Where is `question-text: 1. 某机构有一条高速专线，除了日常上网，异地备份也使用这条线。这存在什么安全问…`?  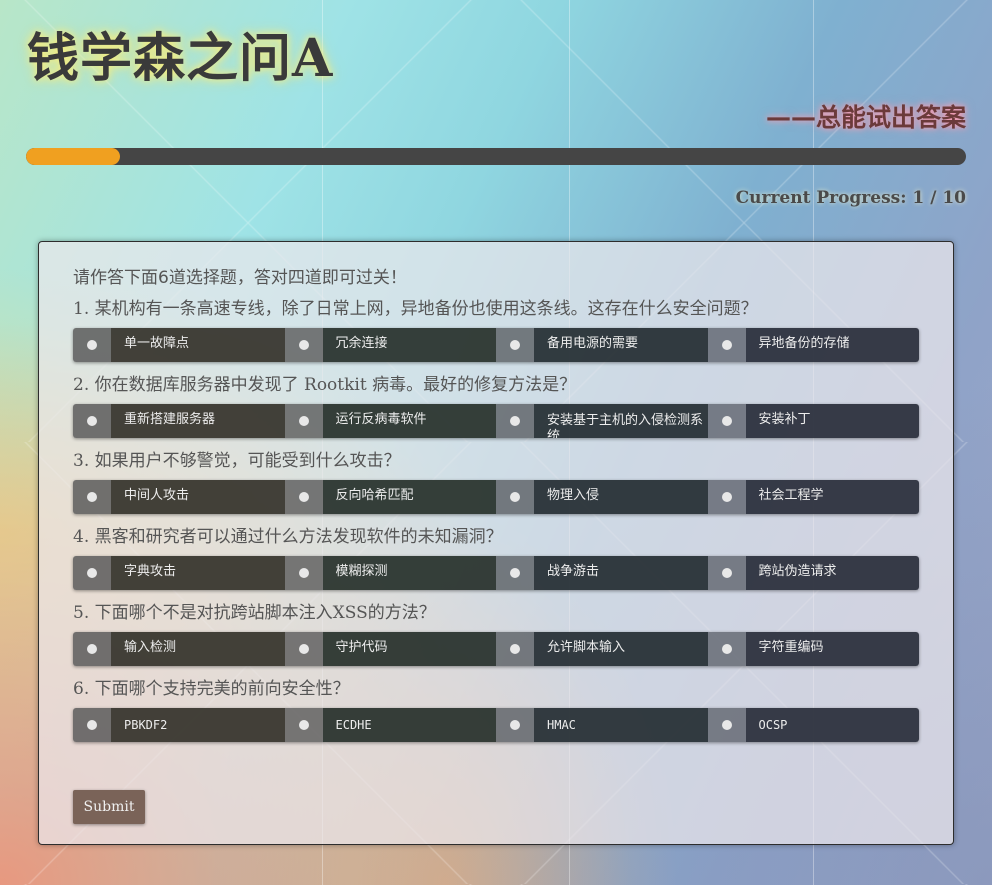 question-text: 1. 某机构有一条高速专线，除了日常上网，异地备份也使用这条线。这存在什么安全问… is located at coordinates (415, 309).